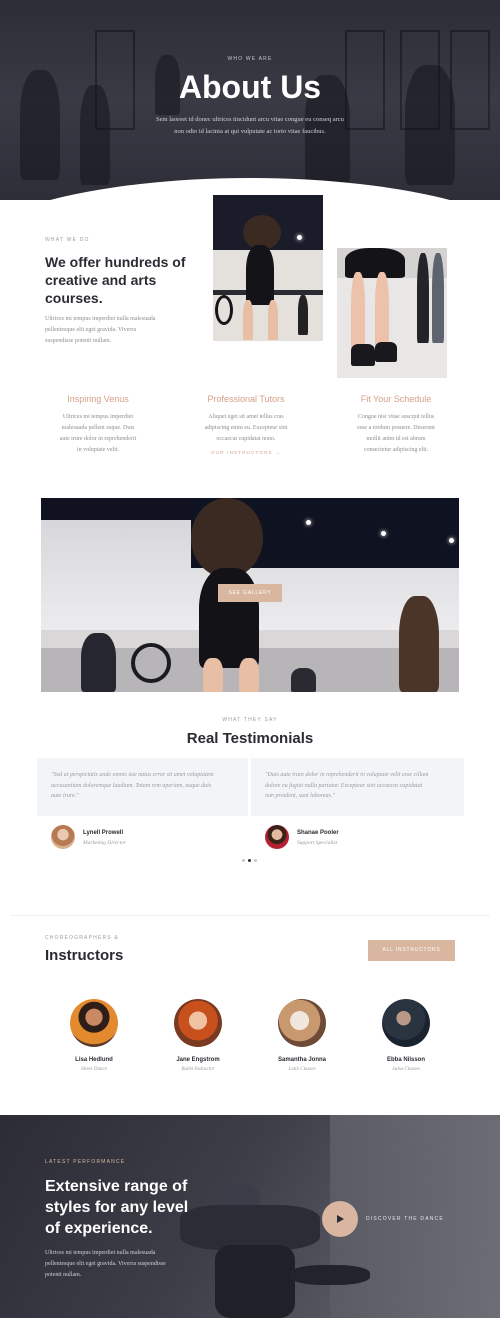 The height and width of the screenshot is (1318, 500). I want to click on feature-title: Fit Your Schedule, so click(396, 399).